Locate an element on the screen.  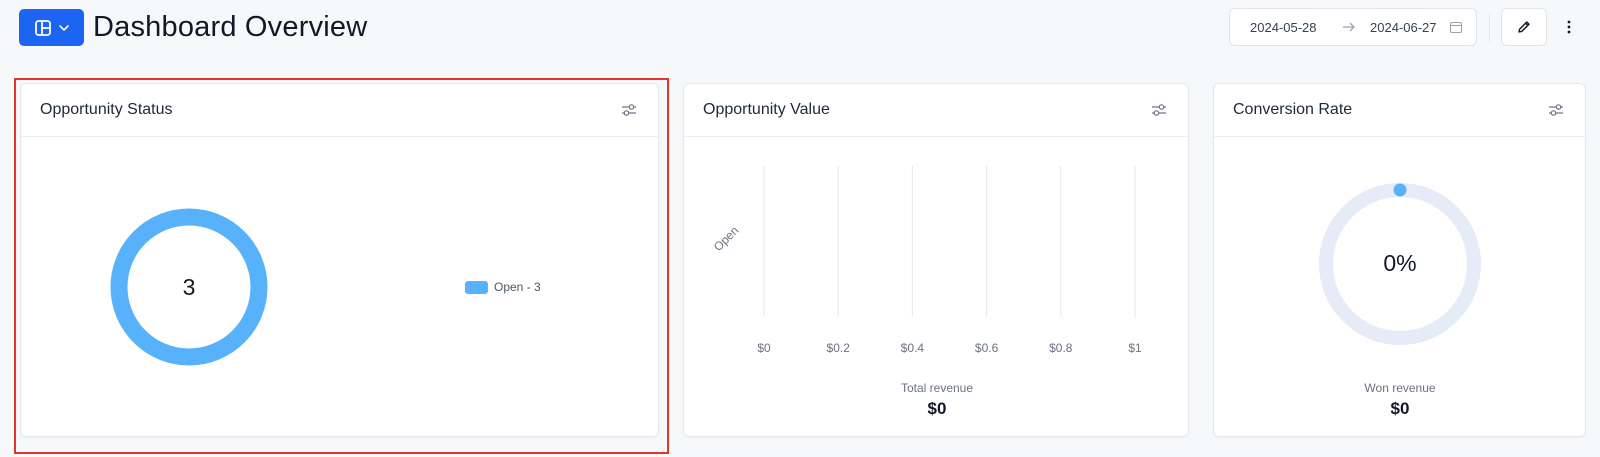
total-revenue-label: Total revenue is located at coordinates (937, 388).